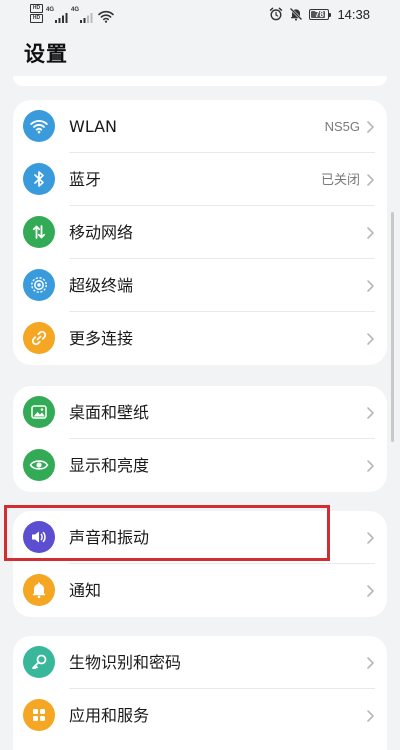 The image size is (400, 750). Describe the element at coordinates (39, 715) in the screenshot. I see `apps-icon` at that location.